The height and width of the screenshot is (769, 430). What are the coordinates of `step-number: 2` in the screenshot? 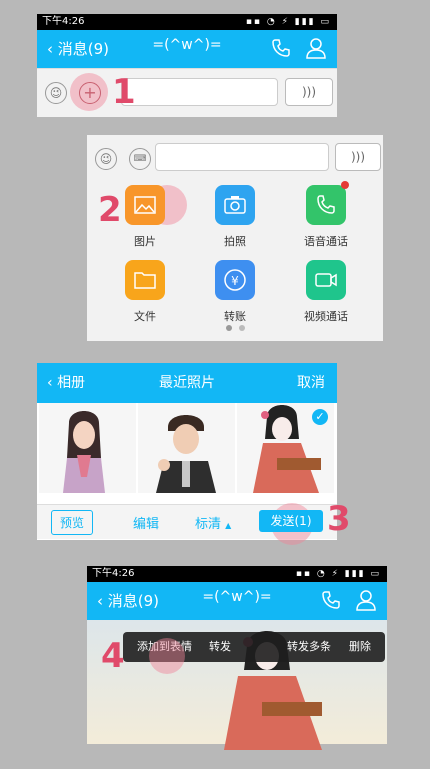 It's located at (110, 210).